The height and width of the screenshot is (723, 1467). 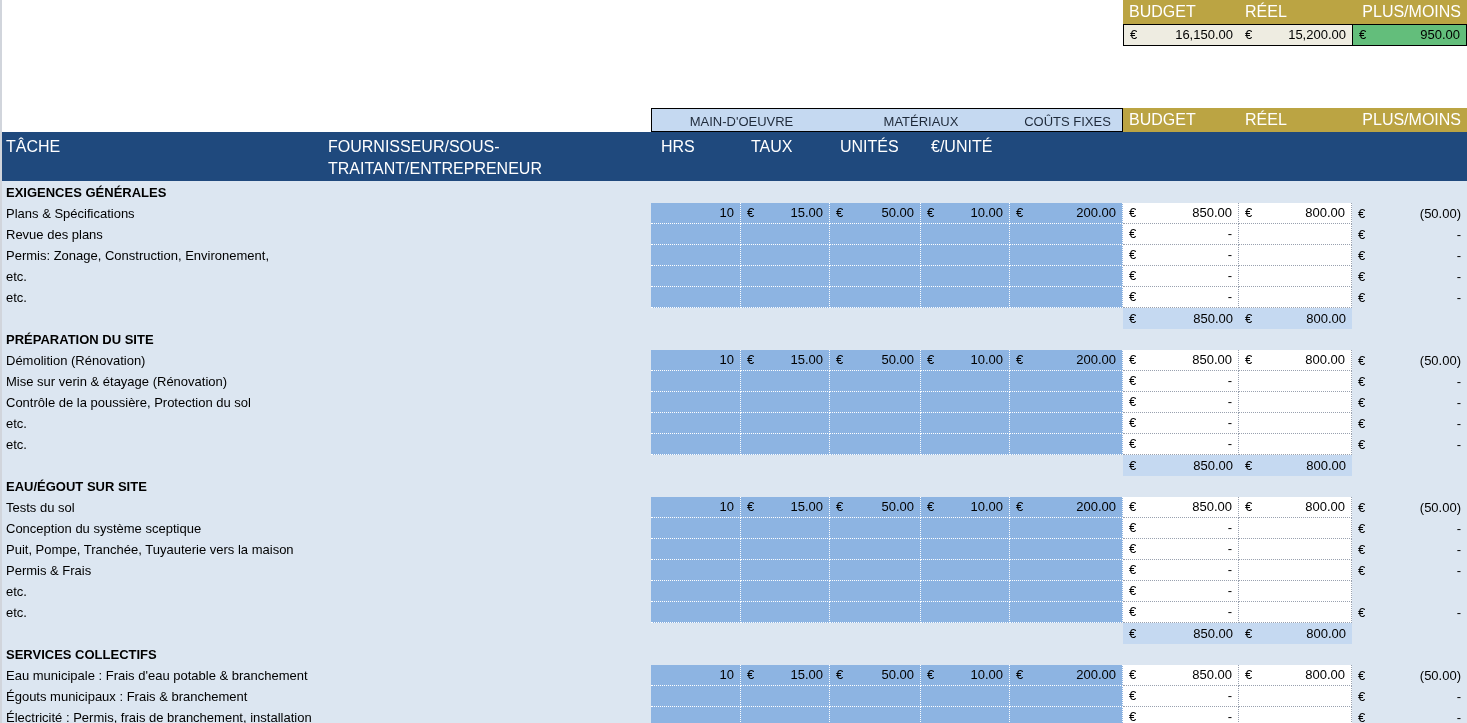 I want to click on section-title: PRÉPARATION DU SITE, so click(x=80, y=339).